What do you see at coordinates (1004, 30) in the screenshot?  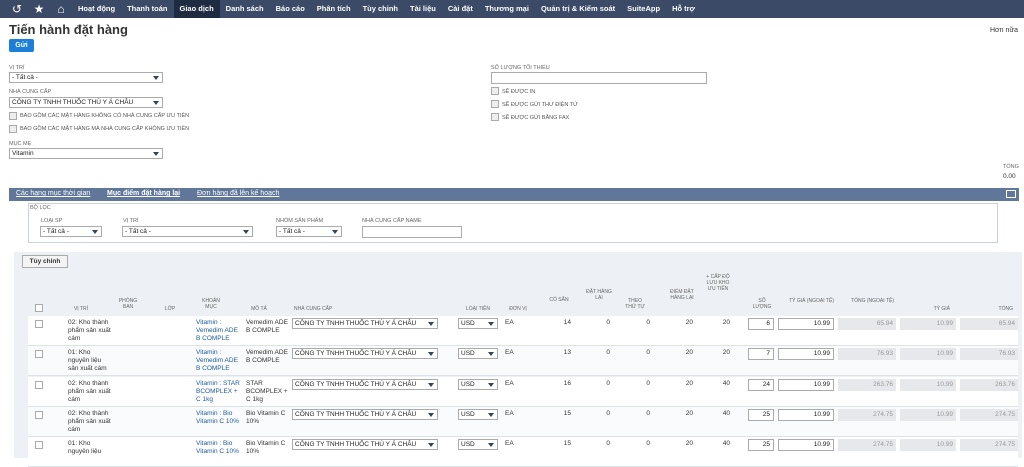 I see `more-link: Hơn nữa` at bounding box center [1004, 30].